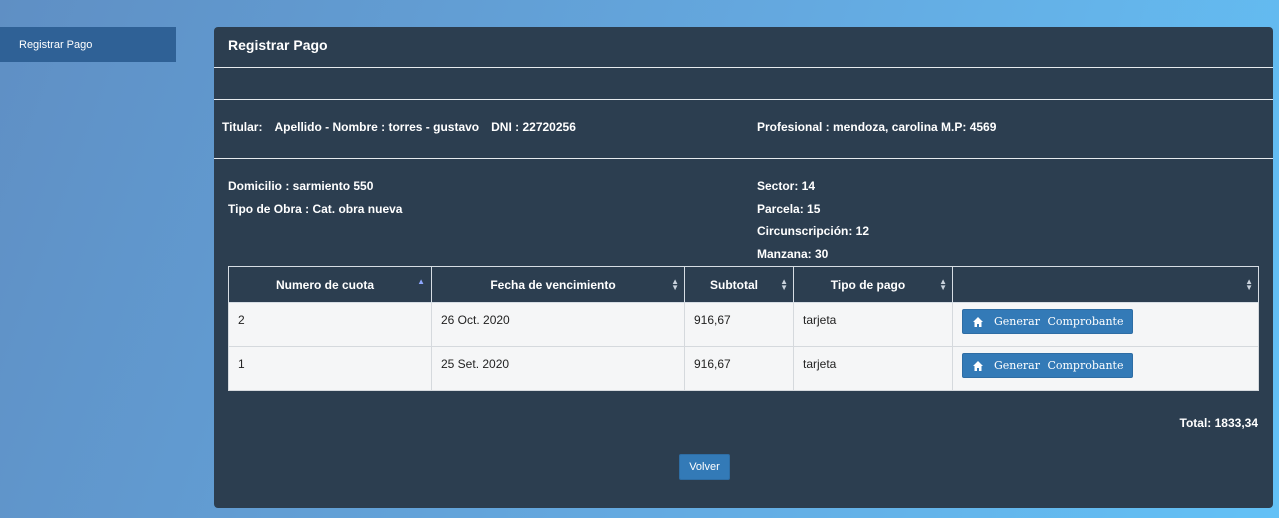  What do you see at coordinates (739, 284) in the screenshot?
I see `column-header-subtotal: Subtotal ▲ ▼` at bounding box center [739, 284].